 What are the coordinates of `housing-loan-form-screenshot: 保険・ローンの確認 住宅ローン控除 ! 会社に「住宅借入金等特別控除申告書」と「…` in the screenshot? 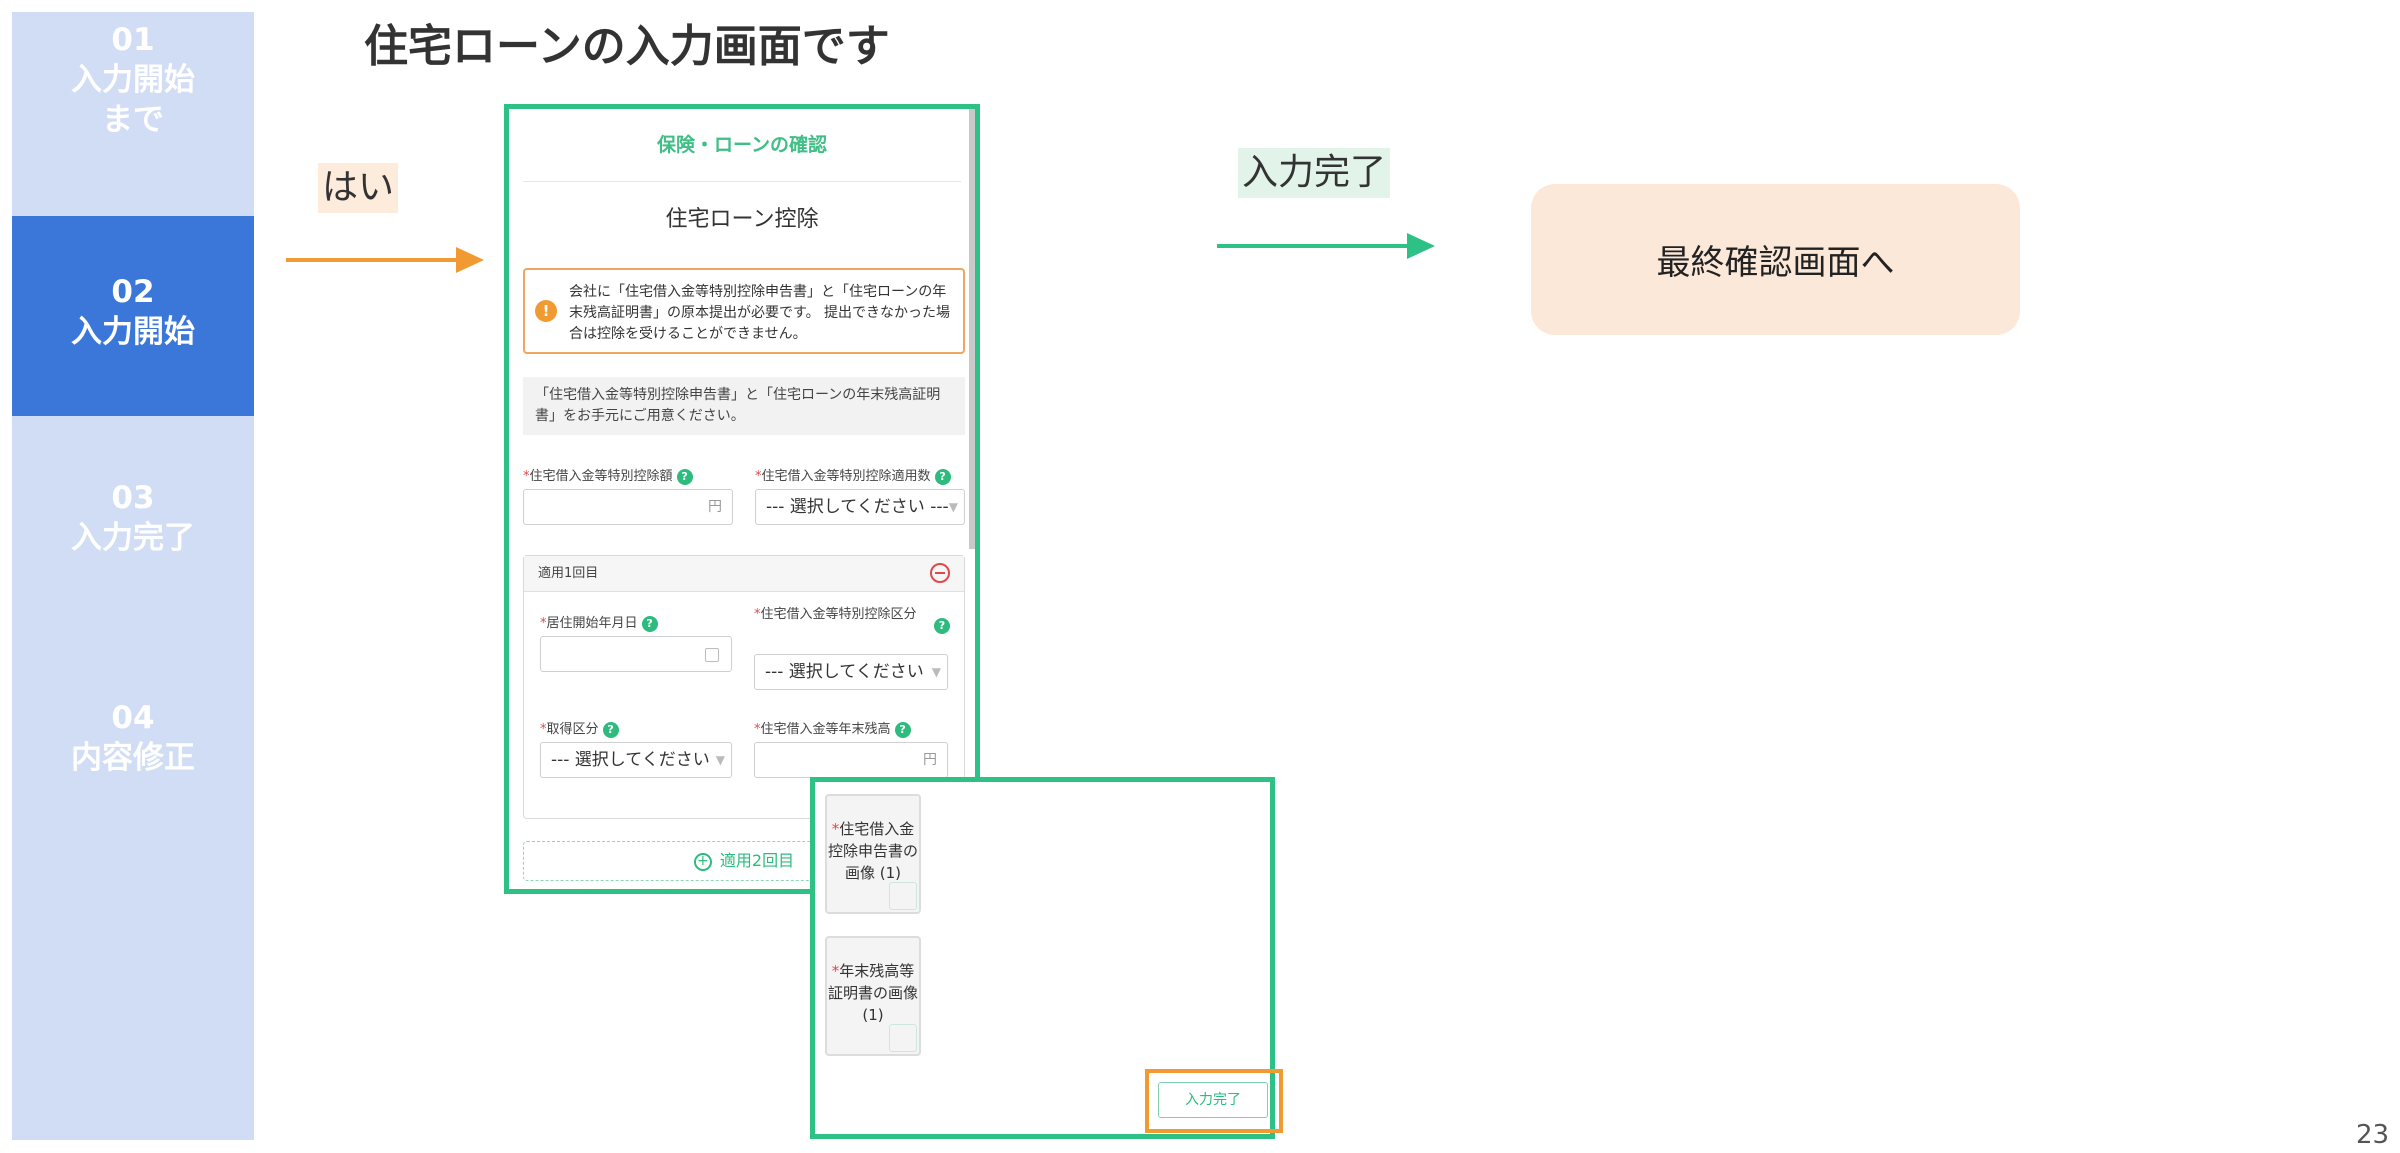 It's located at (742, 499).